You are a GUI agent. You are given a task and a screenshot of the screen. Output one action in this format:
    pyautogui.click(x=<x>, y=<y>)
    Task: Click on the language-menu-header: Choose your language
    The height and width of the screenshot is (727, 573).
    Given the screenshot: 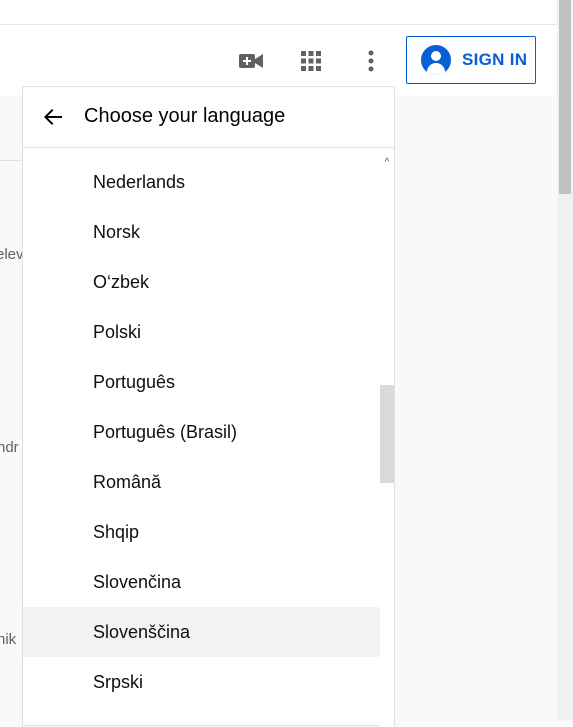 What is the action you would take?
    pyautogui.click(x=208, y=117)
    